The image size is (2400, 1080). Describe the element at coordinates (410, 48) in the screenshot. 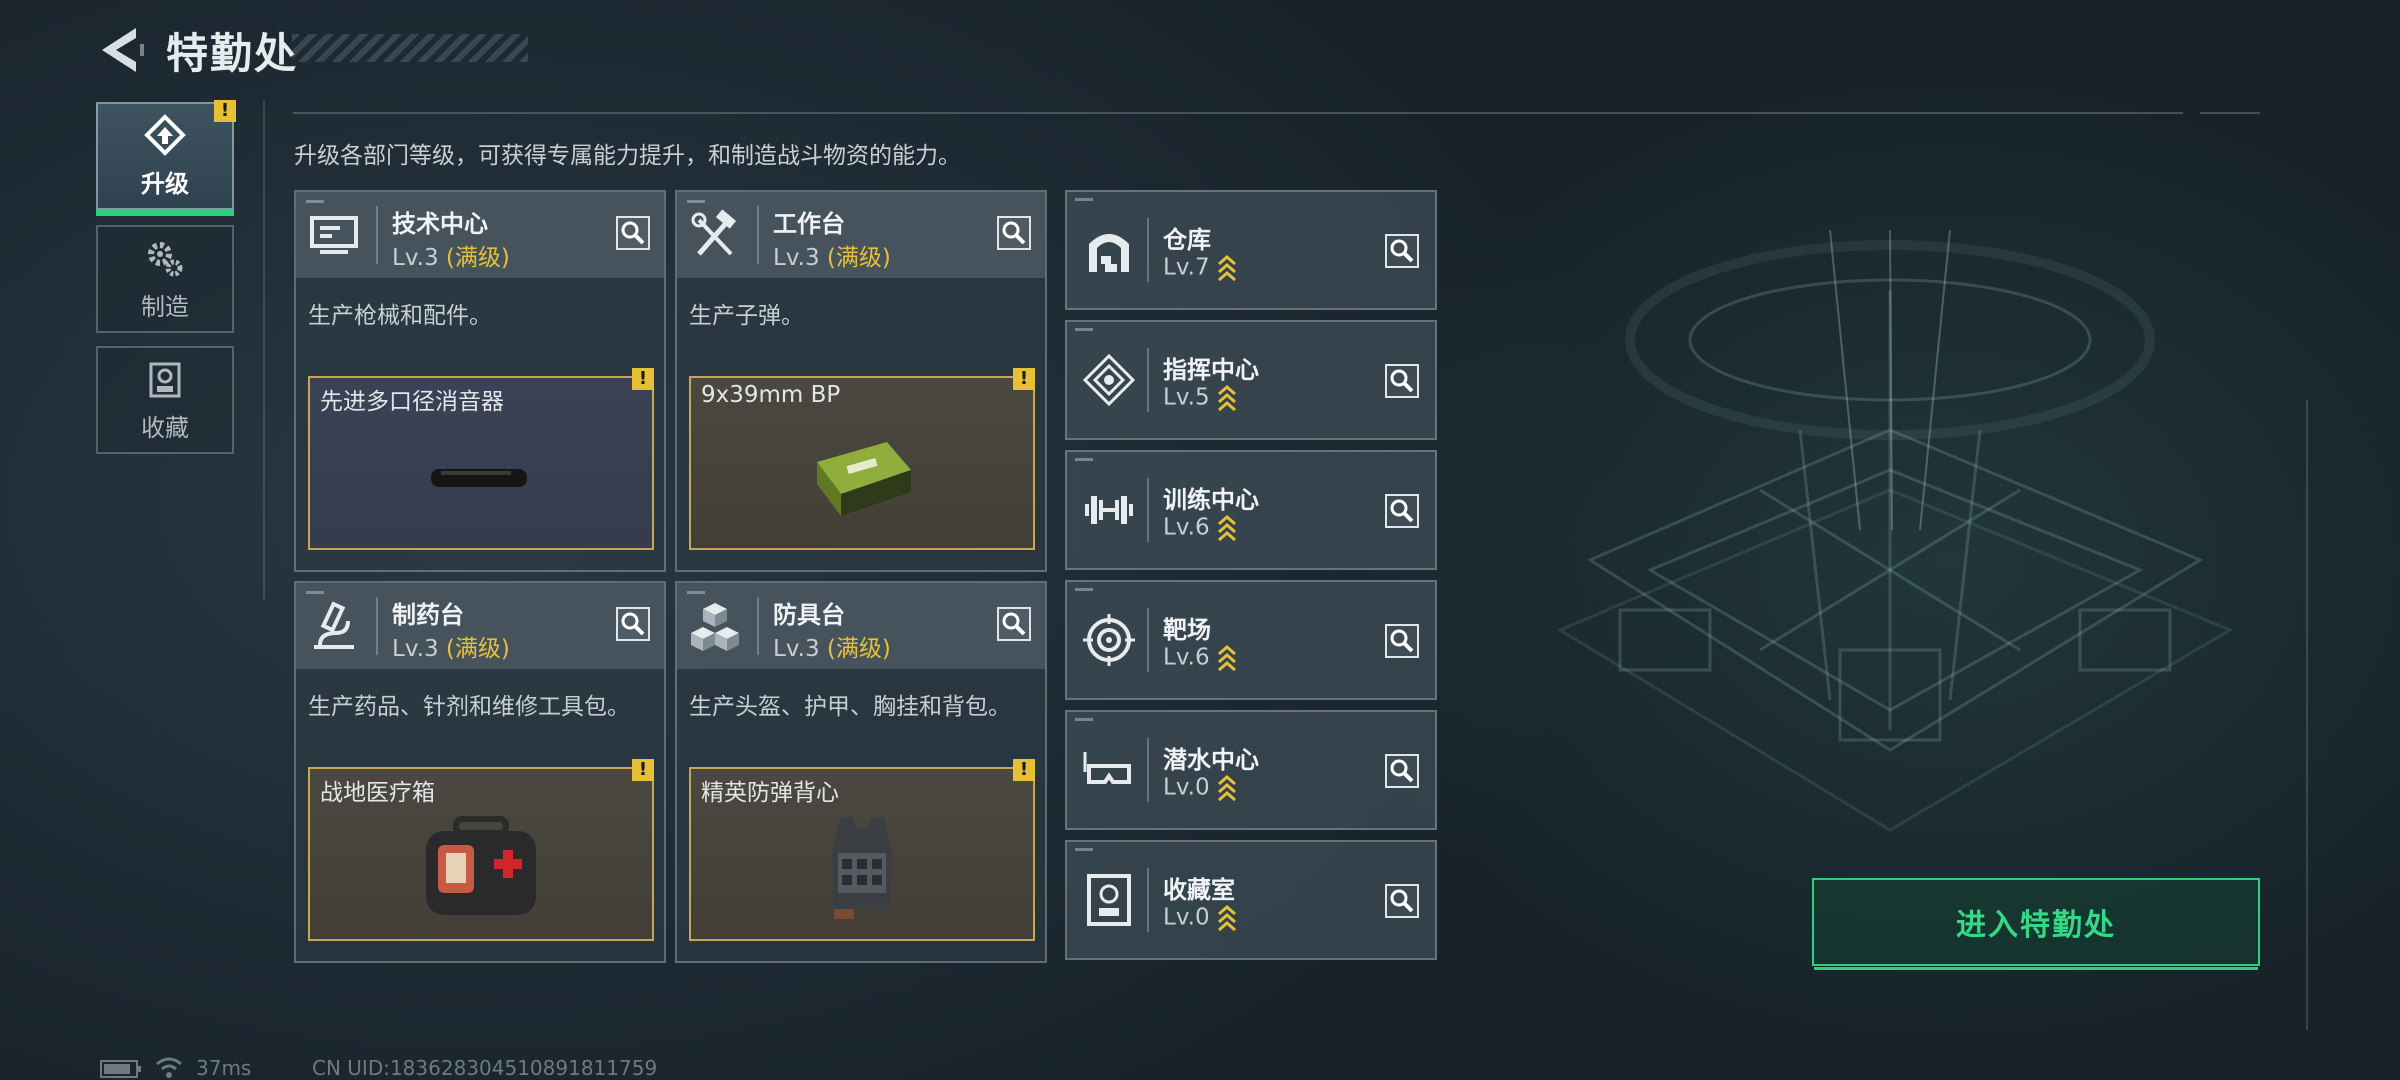

I see `title-decoration` at that location.